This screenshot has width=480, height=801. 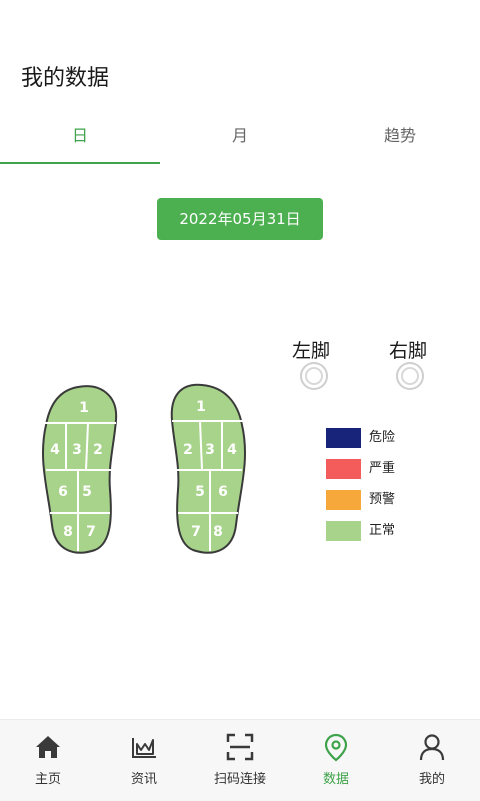 What do you see at coordinates (63, 492) in the screenshot?
I see `left-zone-6: 6` at bounding box center [63, 492].